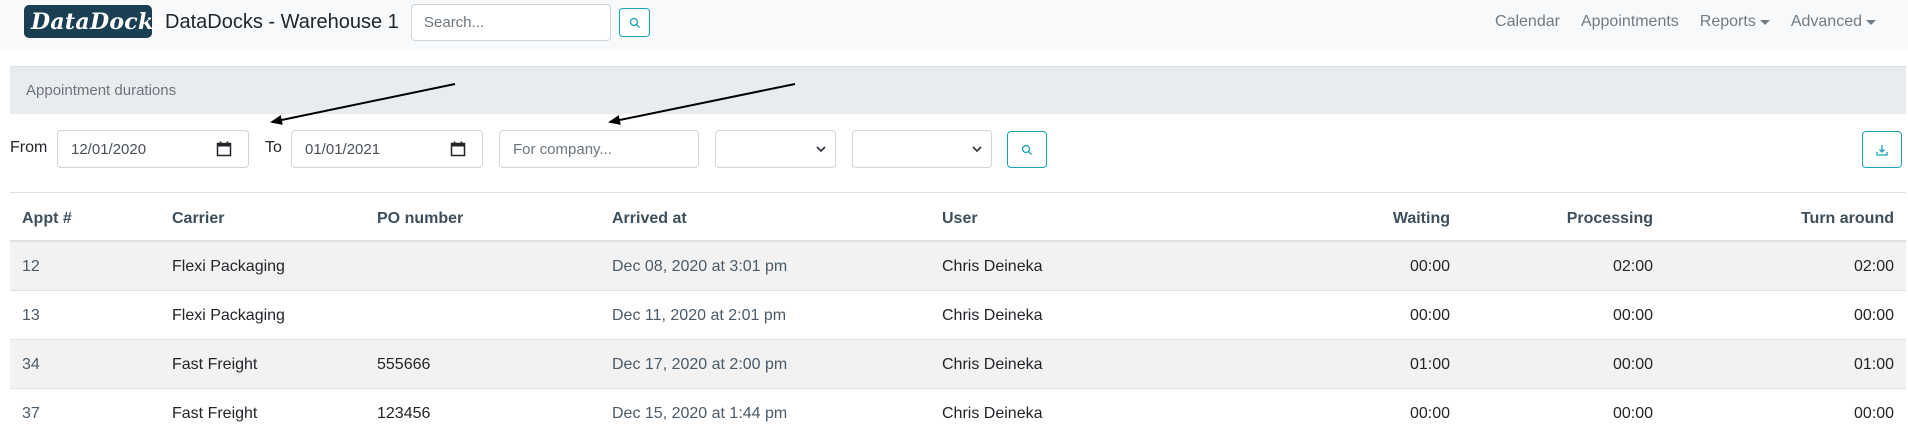 The image size is (1908, 432). I want to click on col-header-user: User, so click(960, 219).